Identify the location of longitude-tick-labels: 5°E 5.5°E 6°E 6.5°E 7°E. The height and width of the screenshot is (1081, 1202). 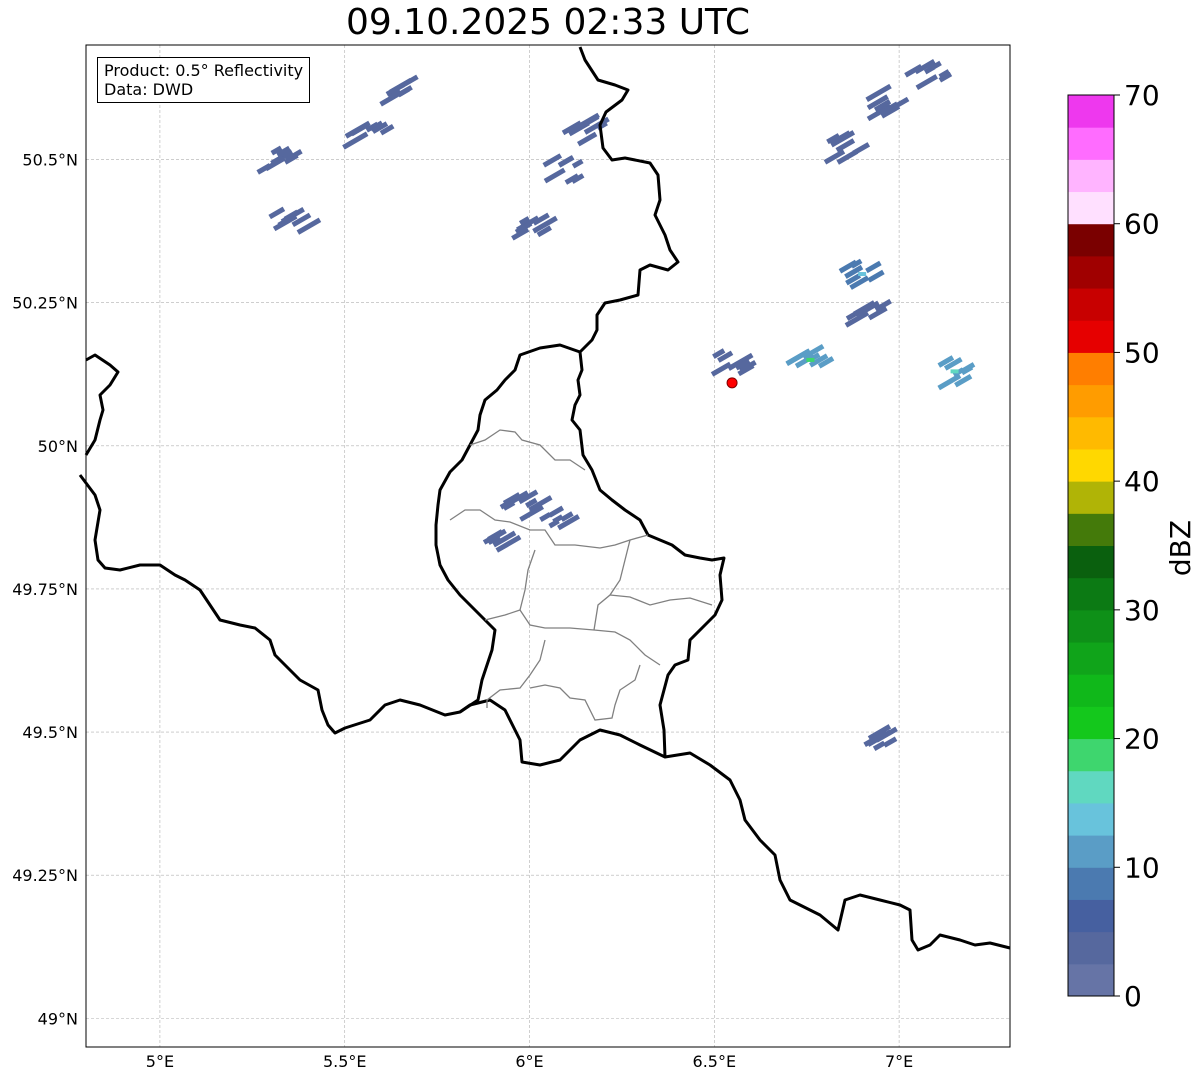
(529, 1061).